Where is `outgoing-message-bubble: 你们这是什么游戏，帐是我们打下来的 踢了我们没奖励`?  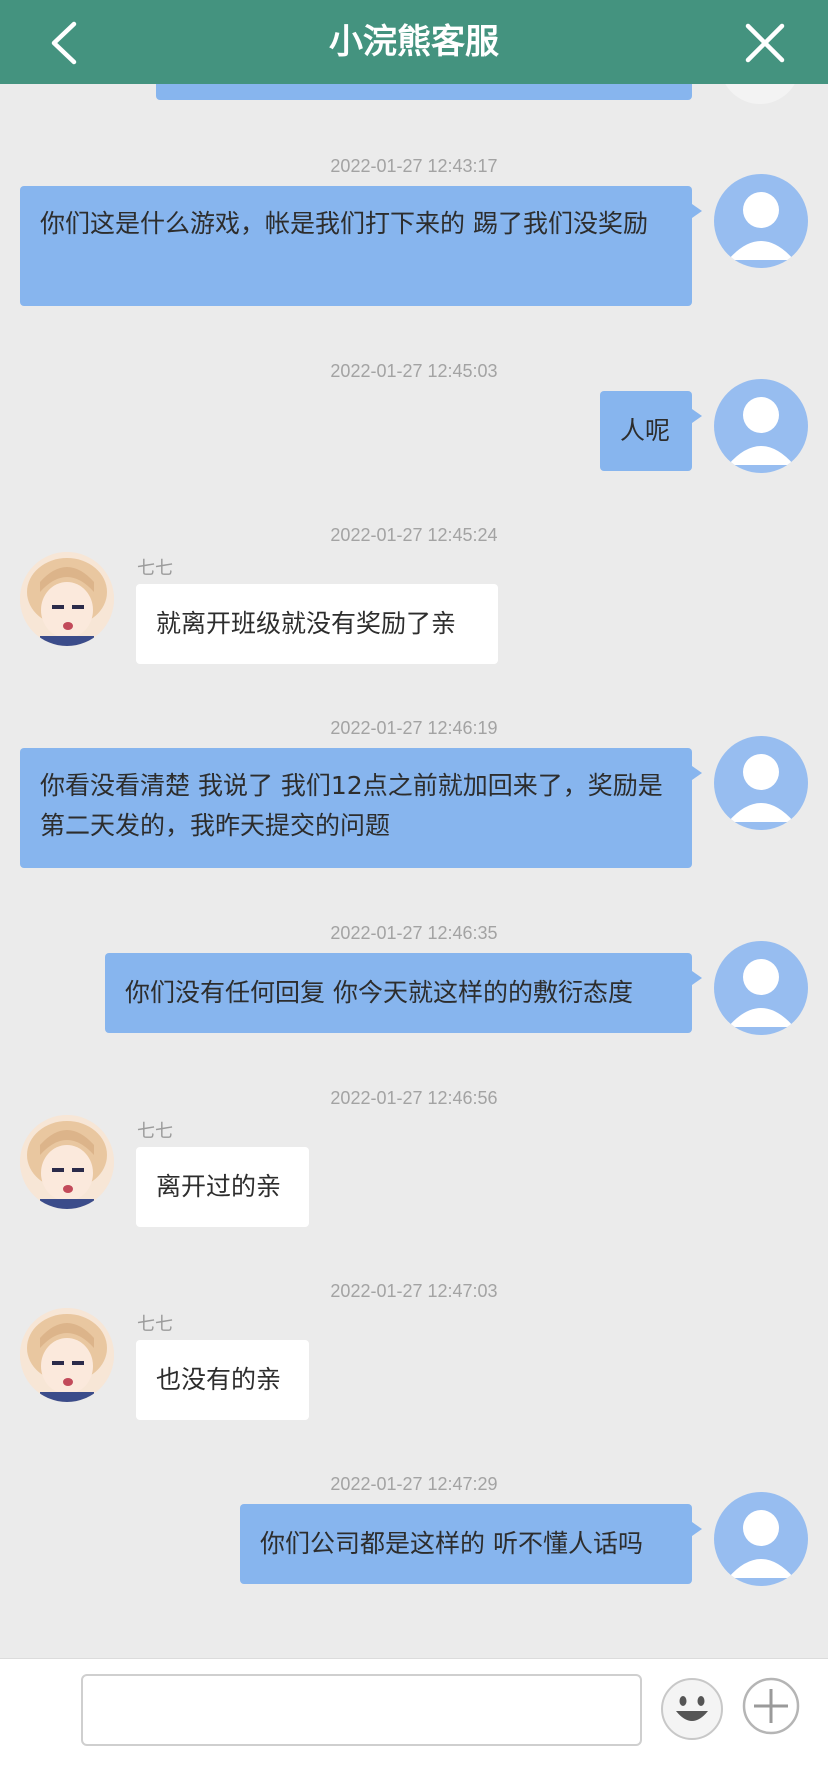 outgoing-message-bubble: 你们这是什么游戏，帐是我们打下来的 踢了我们没奖励 is located at coordinates (361, 246).